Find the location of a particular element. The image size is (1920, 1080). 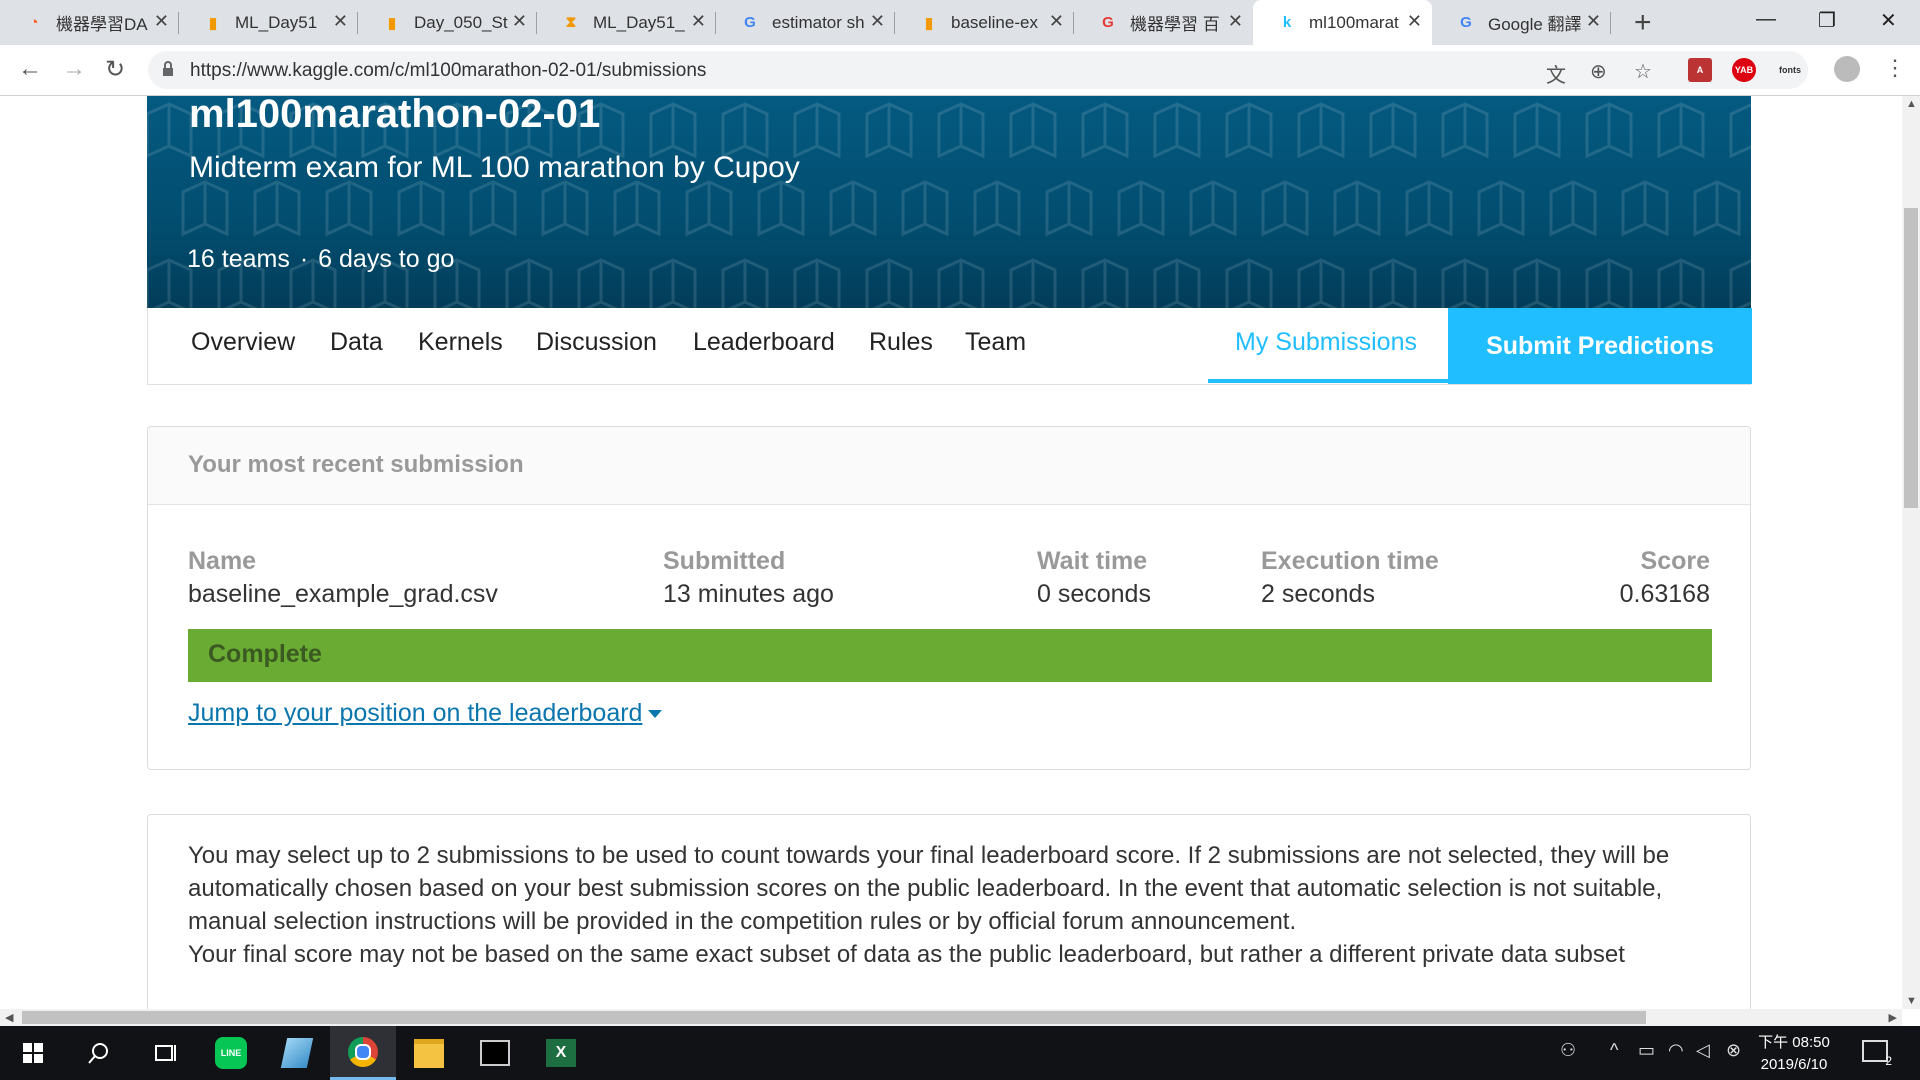

bookmark-star-icon: ☆ is located at coordinates (1643, 71).